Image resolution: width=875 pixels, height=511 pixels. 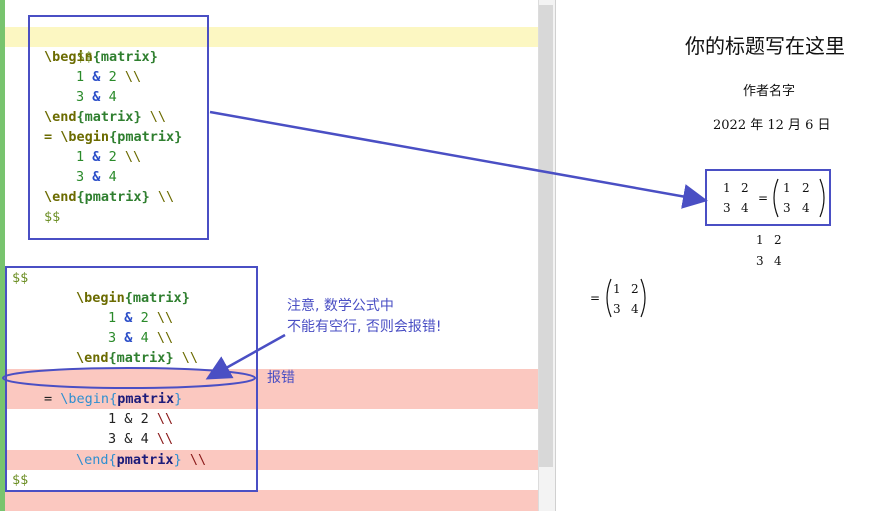 What do you see at coordinates (129, 378) in the screenshot?
I see `error-line-ellipse` at bounding box center [129, 378].